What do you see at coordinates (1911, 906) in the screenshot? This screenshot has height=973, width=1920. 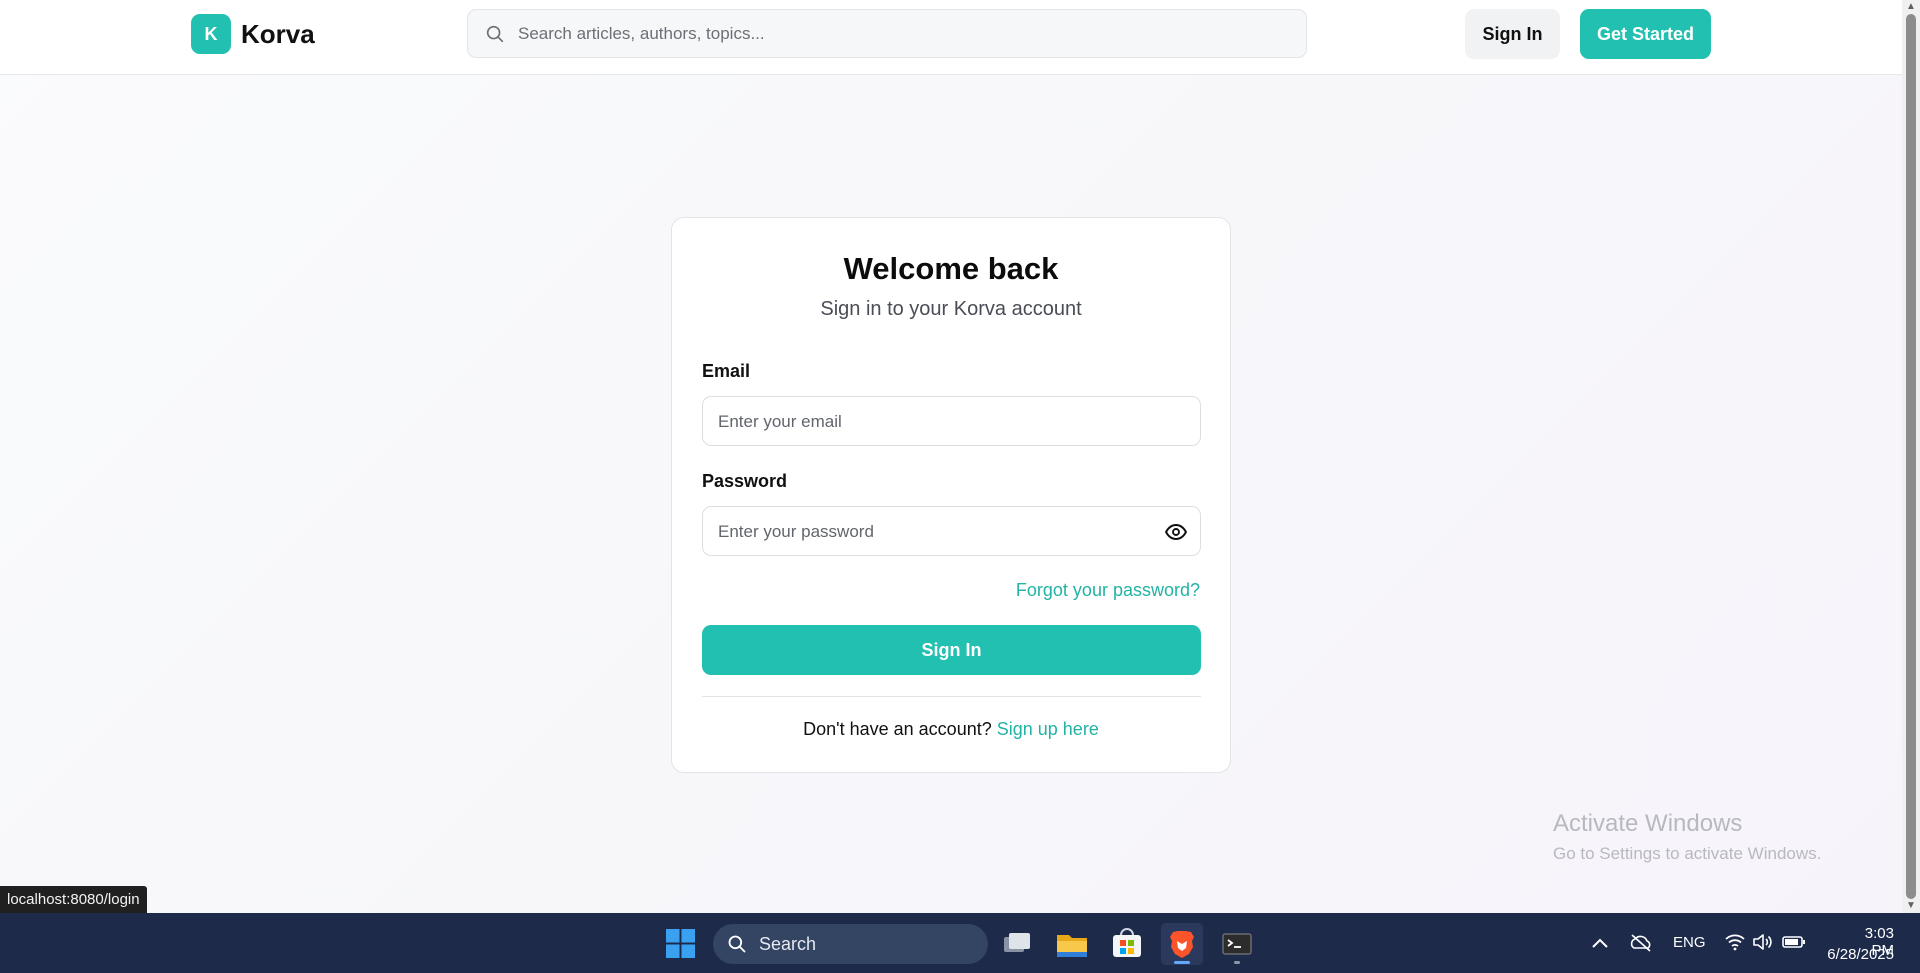 I see `scroll-down-arrow-icon: ▼` at bounding box center [1911, 906].